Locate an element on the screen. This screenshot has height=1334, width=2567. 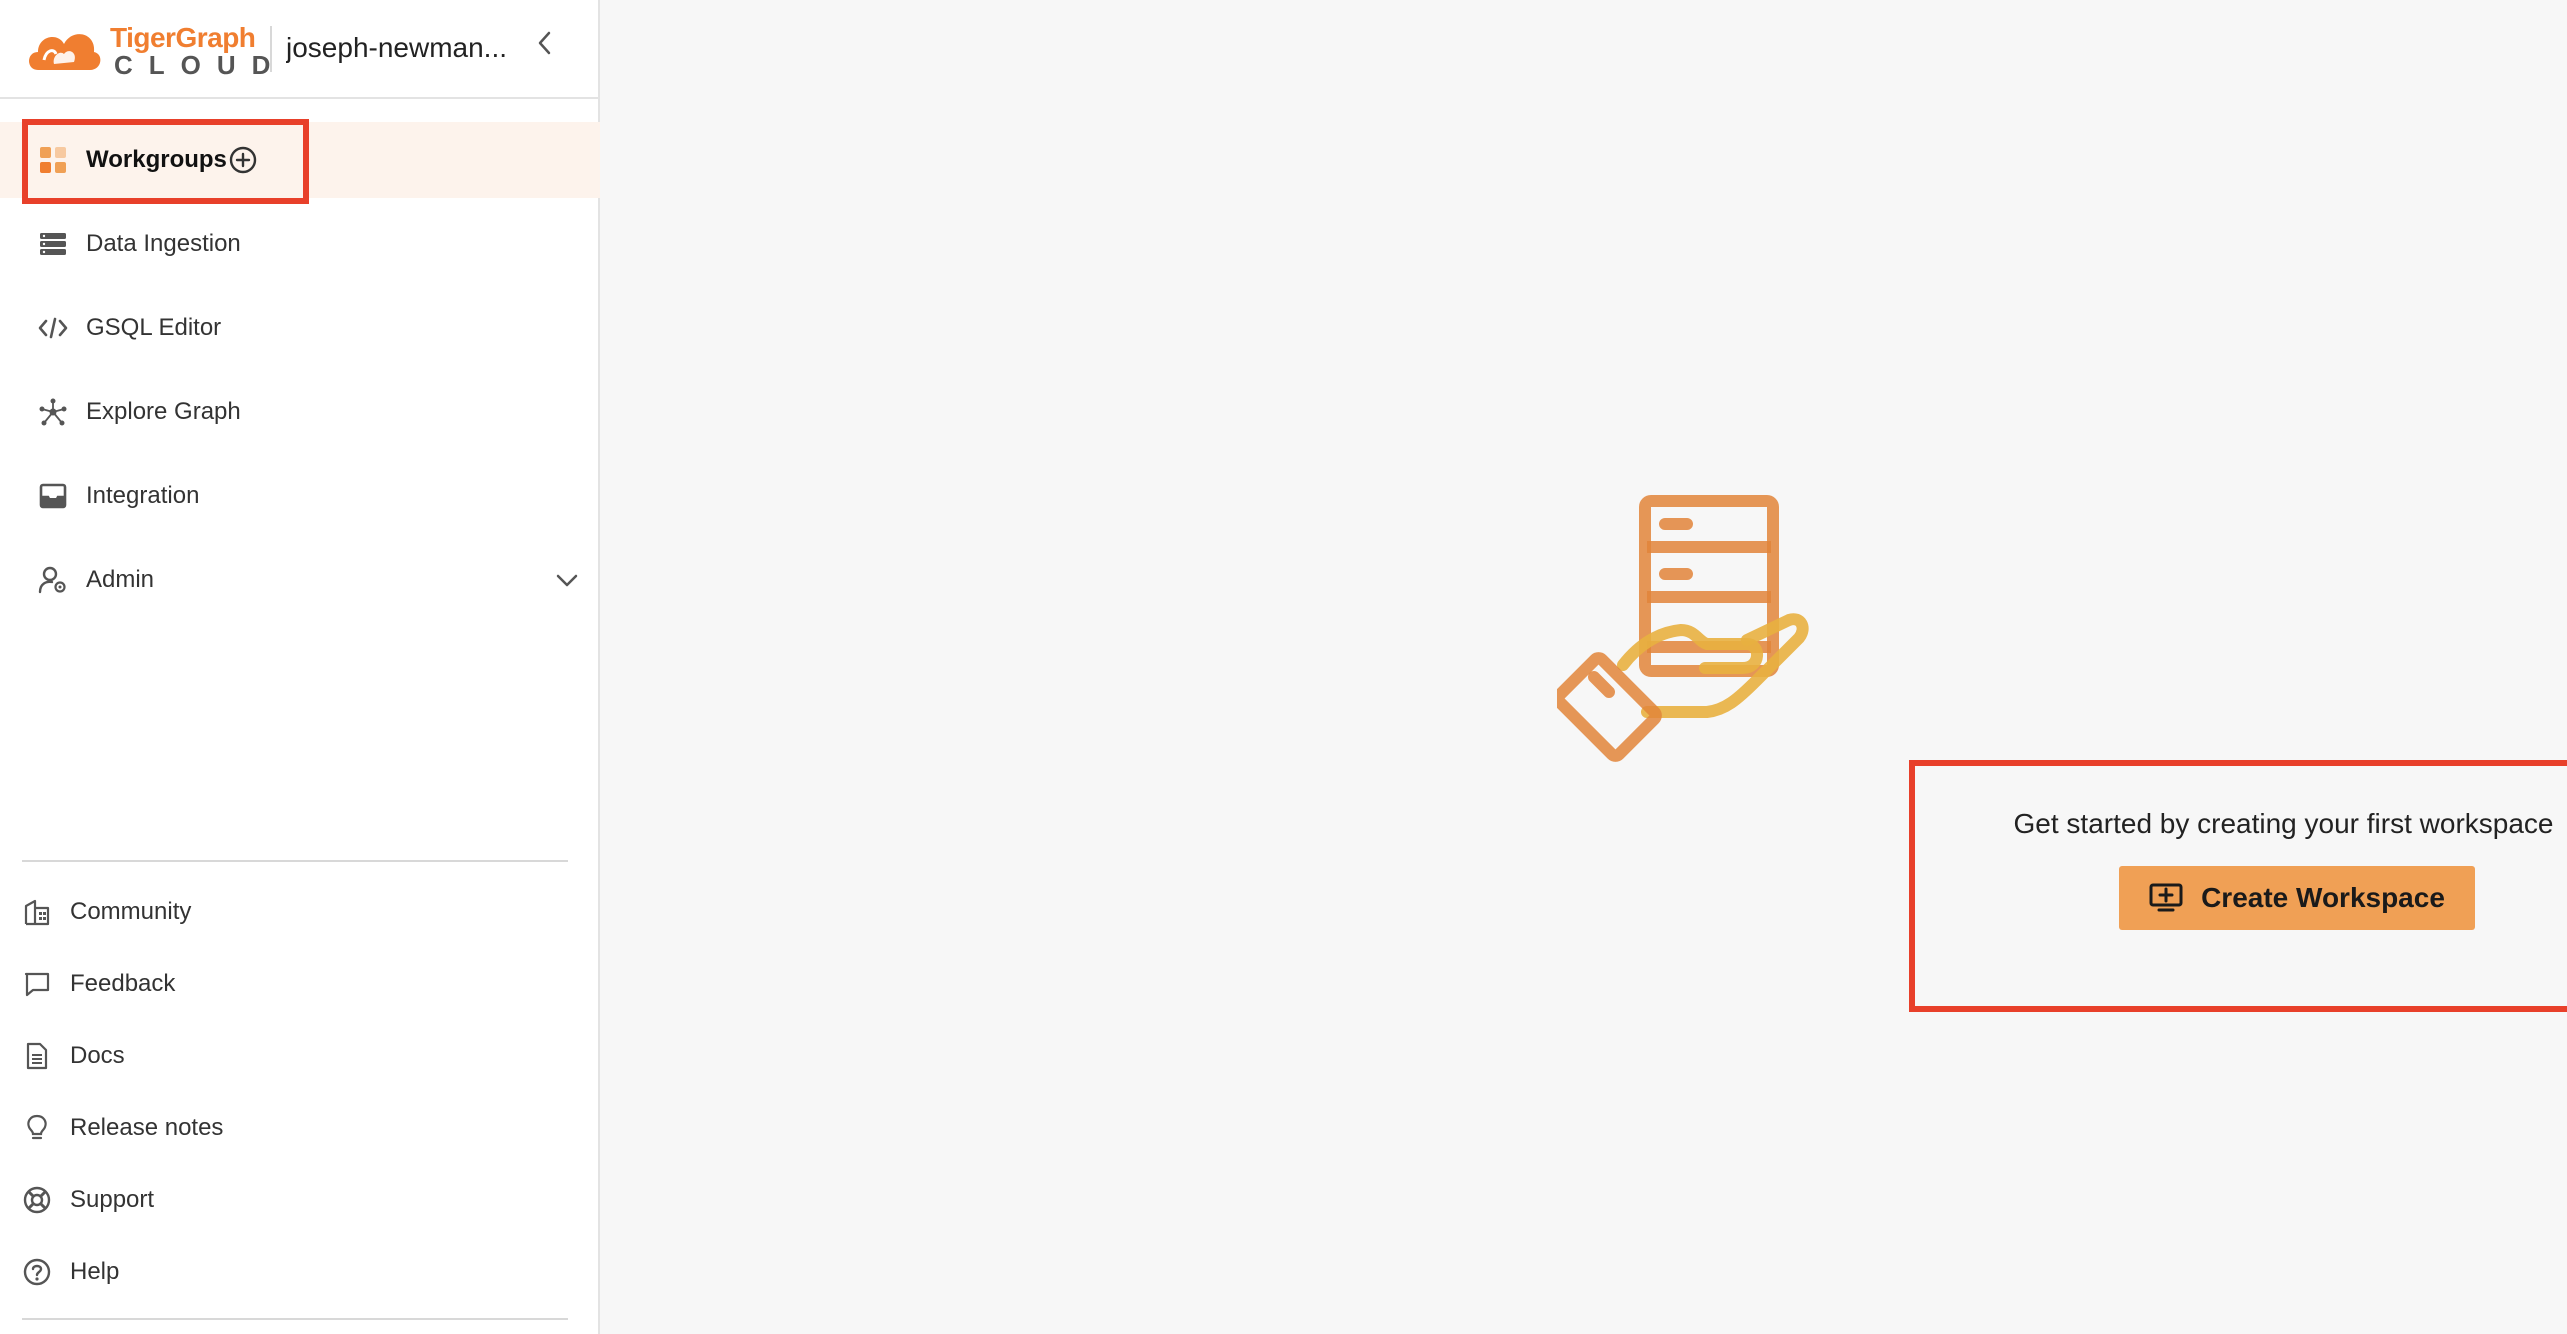
chat-icon is located at coordinates (37, 984).